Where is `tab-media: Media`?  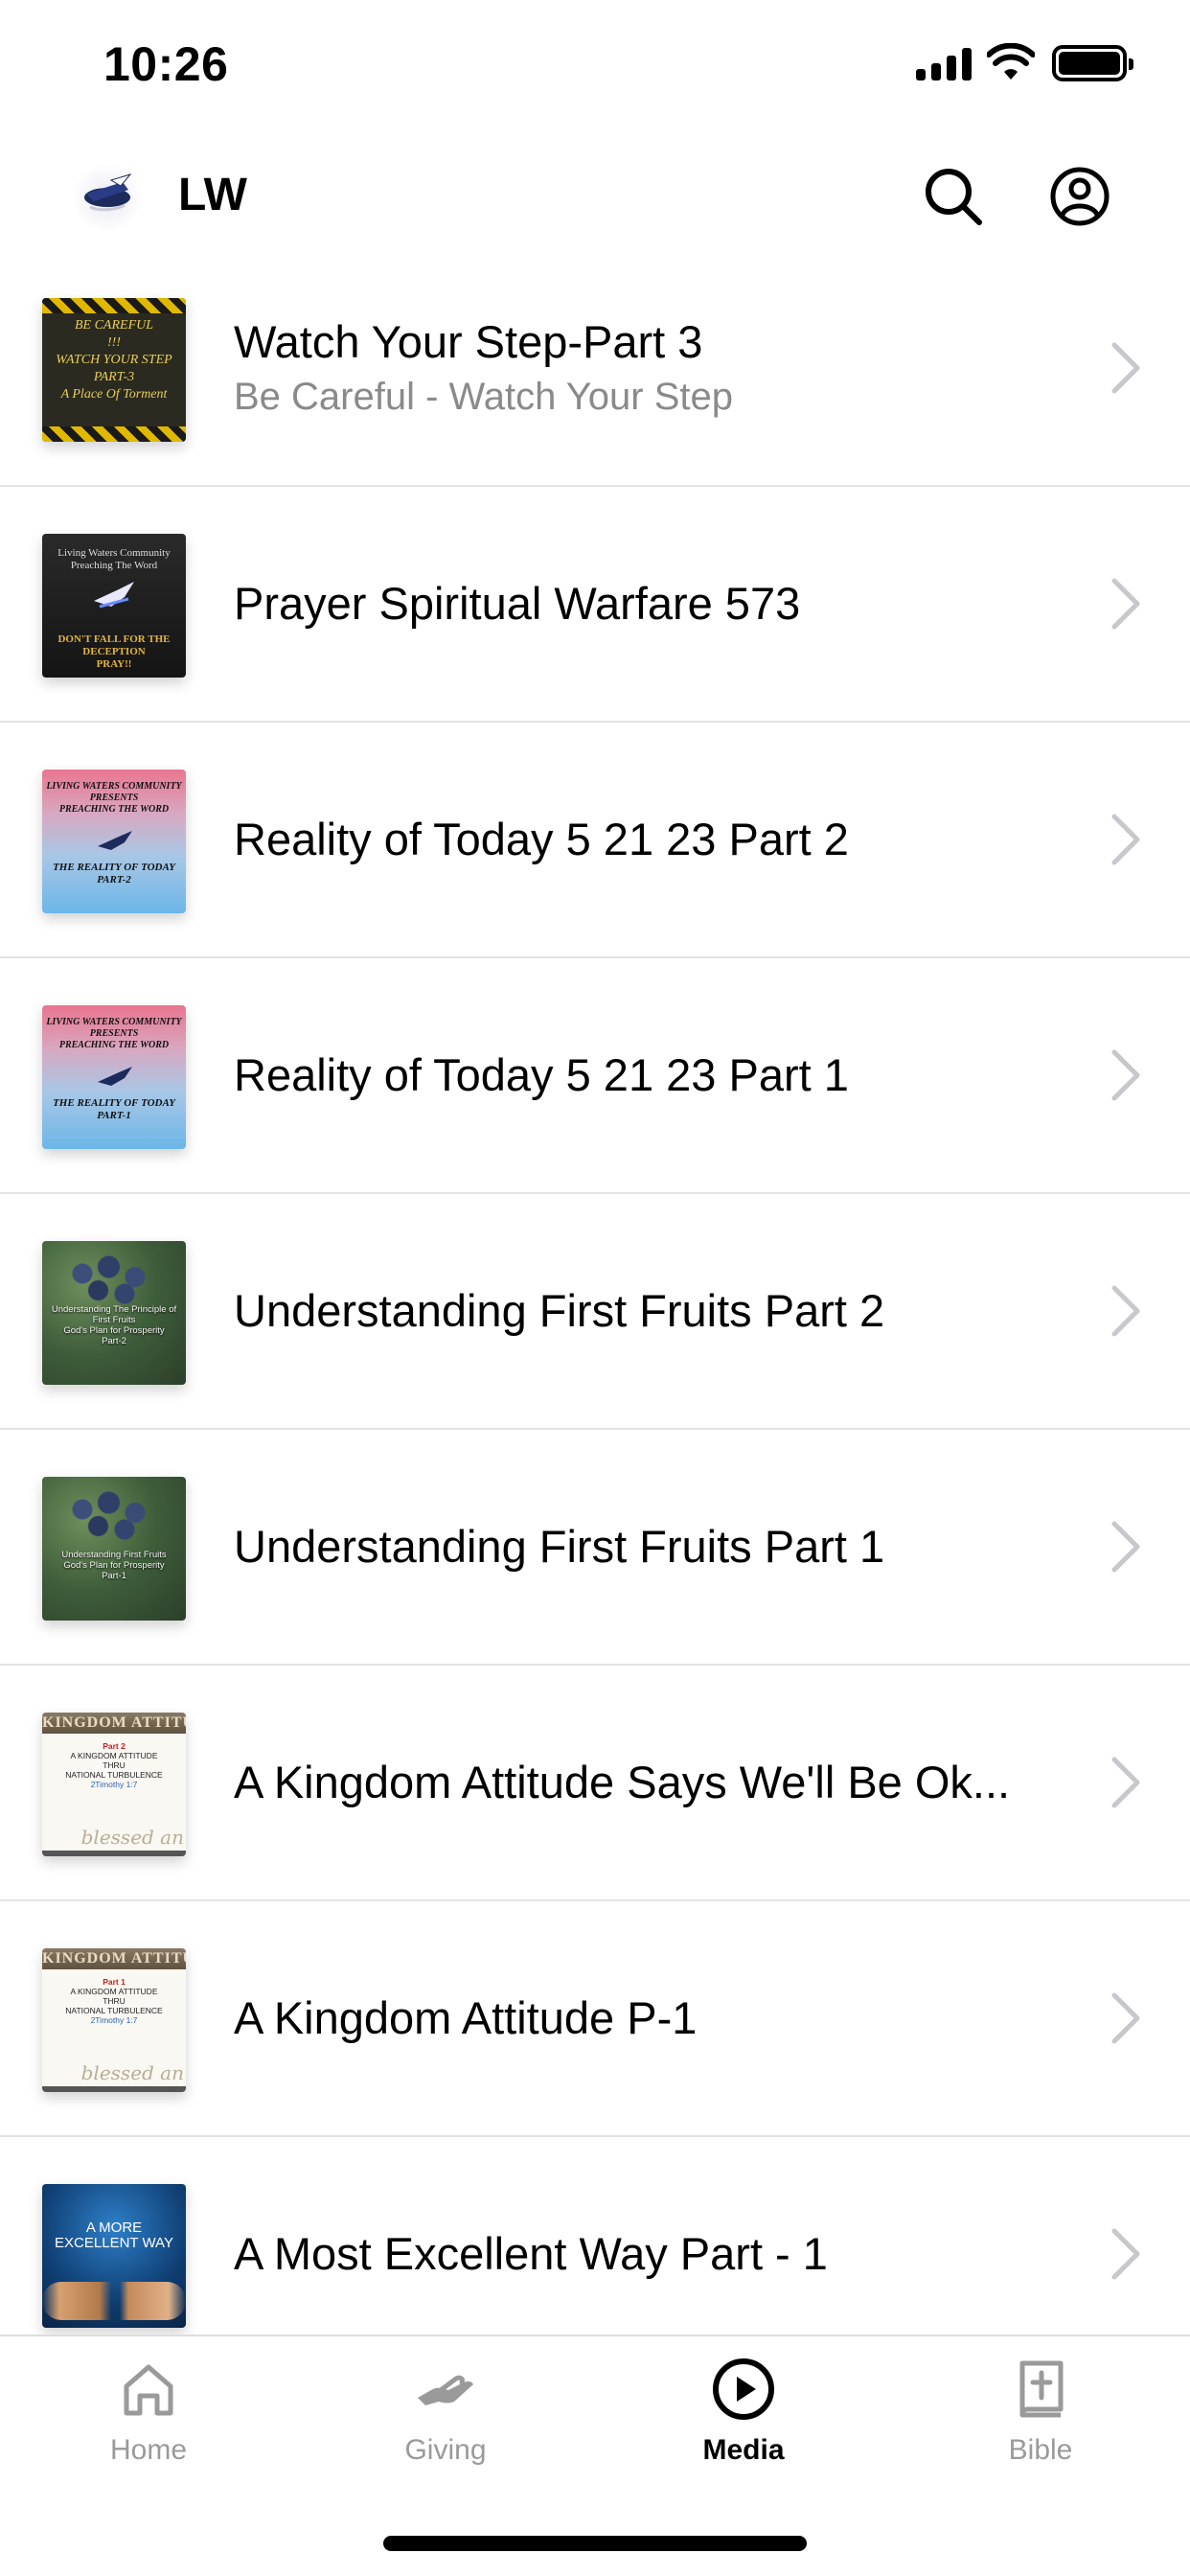 tab-media: Media is located at coordinates (744, 2423).